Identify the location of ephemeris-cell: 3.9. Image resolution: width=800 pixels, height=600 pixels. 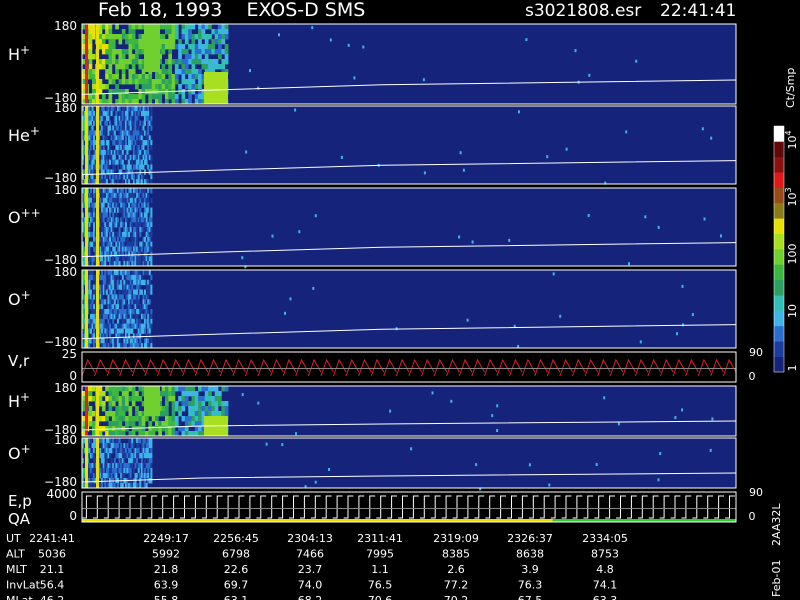
(530, 569).